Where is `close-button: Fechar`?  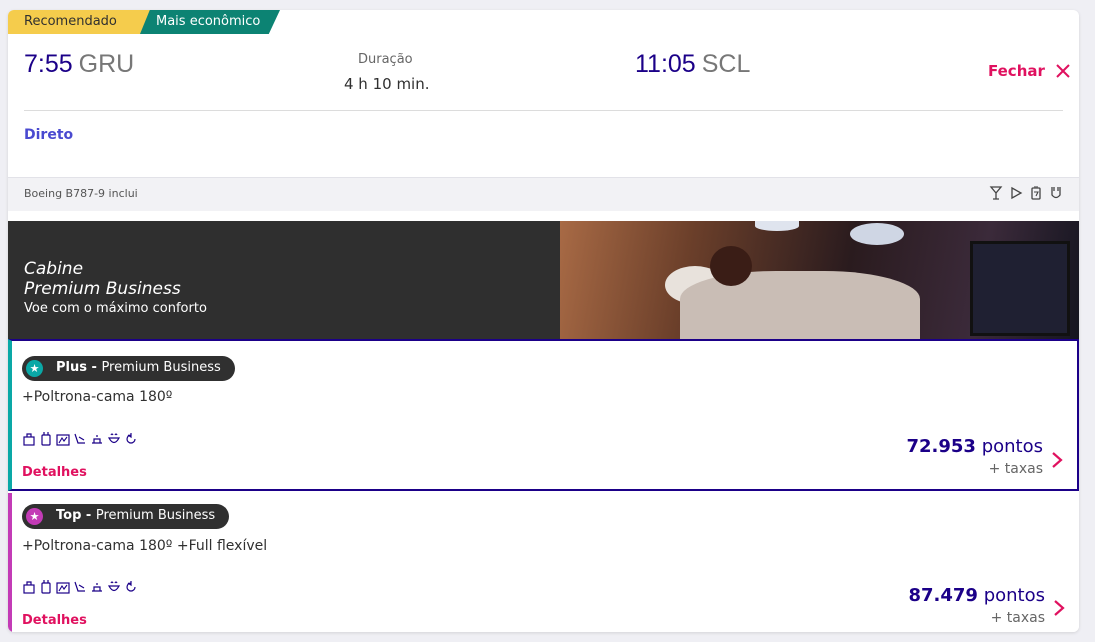
close-button: Fechar is located at coordinates (1029, 71).